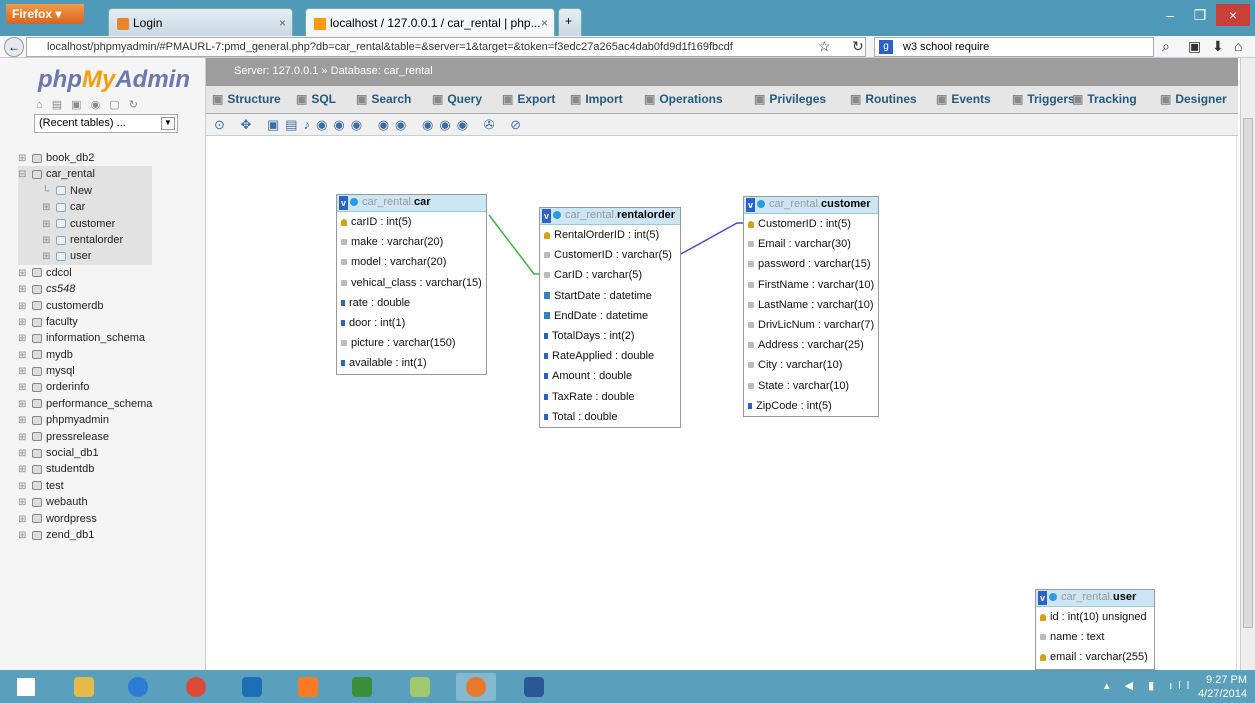 Image resolution: width=1255 pixels, height=703 pixels. Describe the element at coordinates (85, 191) in the screenshot. I see `table-item: └ New` at that location.